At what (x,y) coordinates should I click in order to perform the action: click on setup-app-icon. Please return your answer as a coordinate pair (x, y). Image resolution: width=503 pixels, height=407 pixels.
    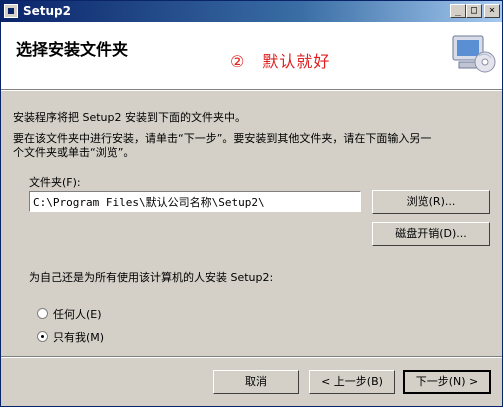
    Looking at the image, I should click on (11, 11).